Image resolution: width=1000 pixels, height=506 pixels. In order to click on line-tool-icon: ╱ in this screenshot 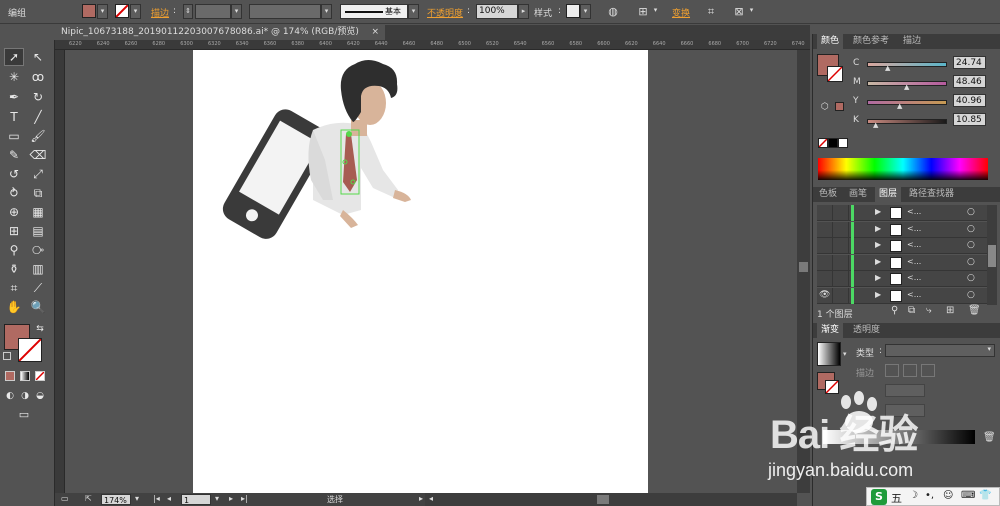, I will do `click(38, 117)`.